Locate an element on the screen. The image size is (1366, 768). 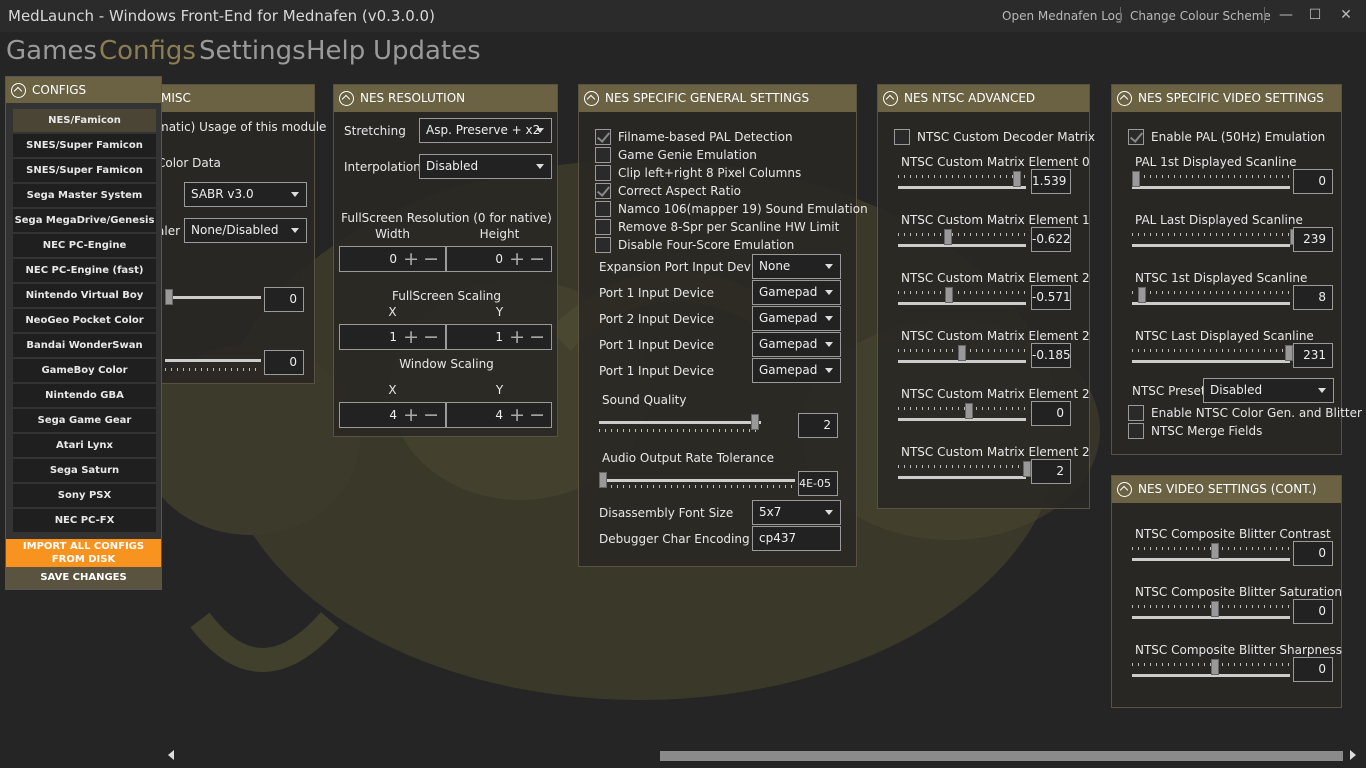
misc-slider-2-track is located at coordinates (213, 360).